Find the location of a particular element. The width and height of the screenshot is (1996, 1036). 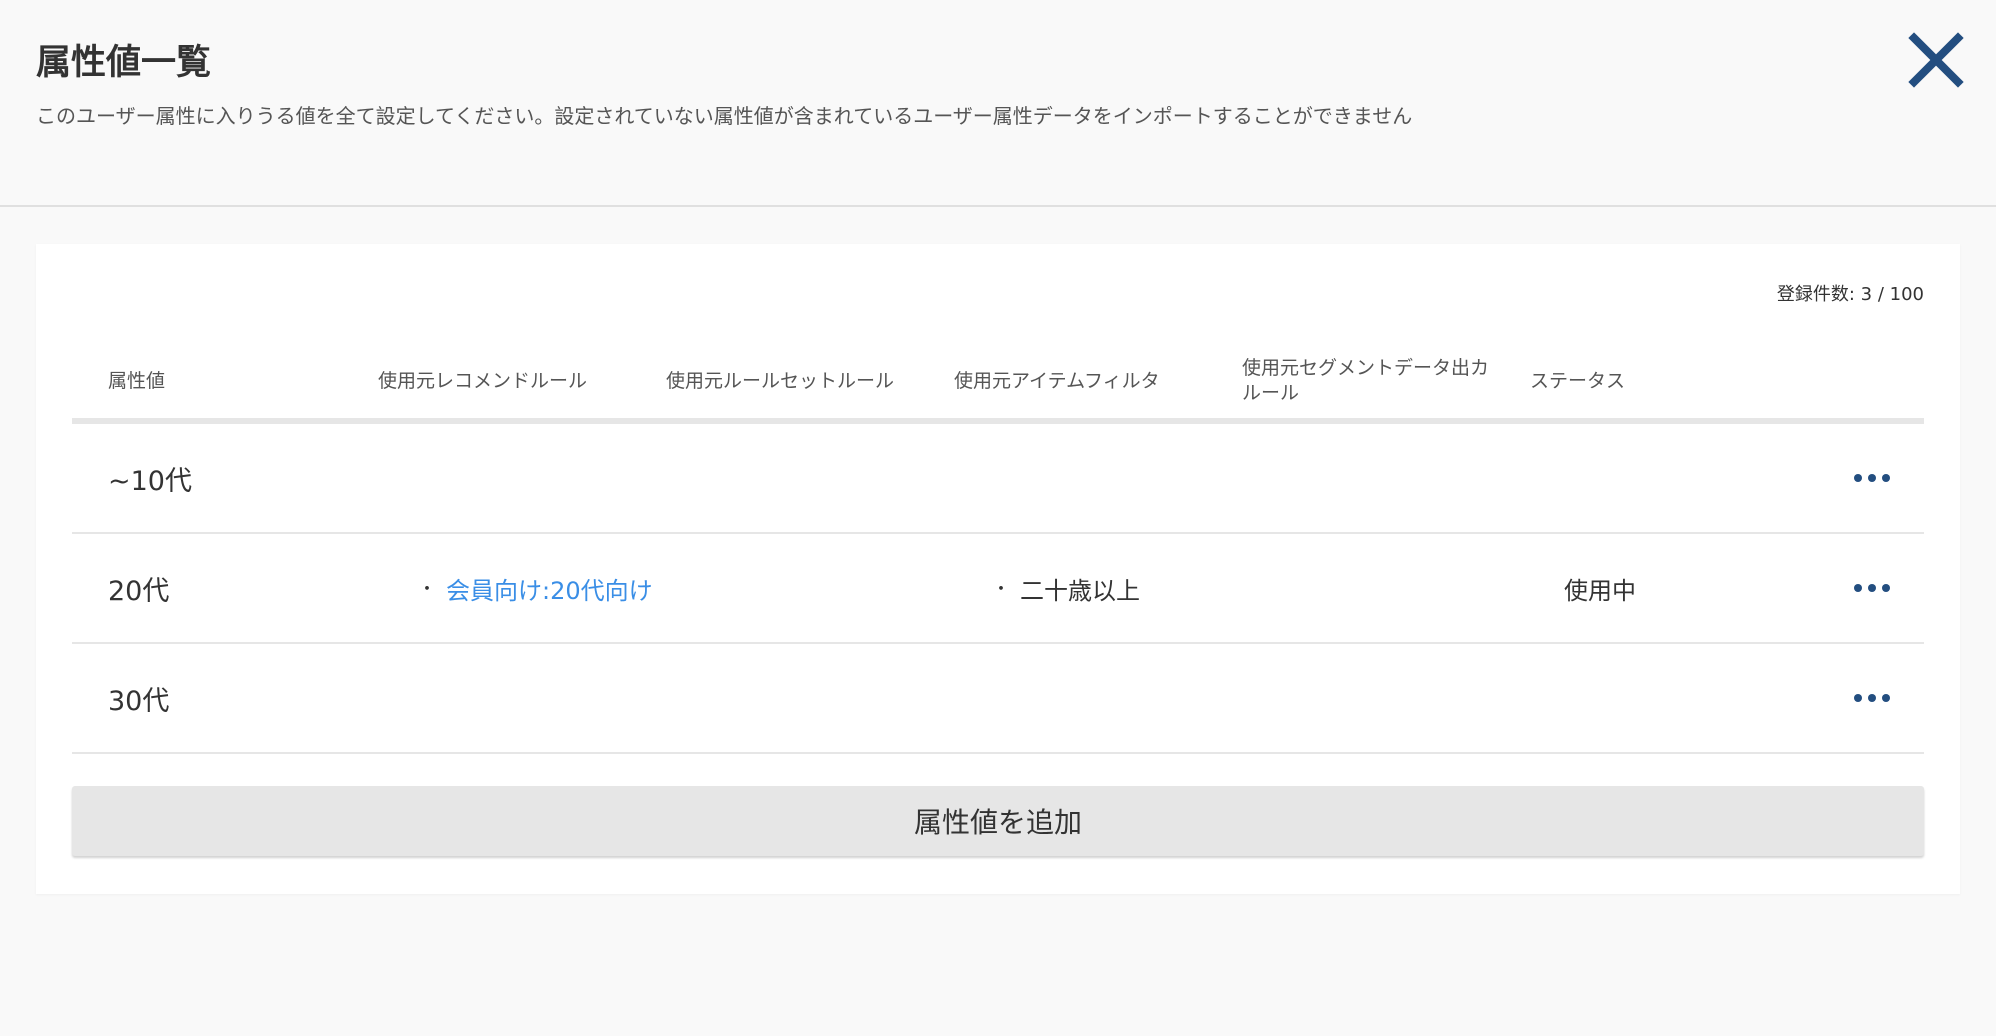

table-row: 20代 ・ 会員向け:20代向け ・ 二十歳以上 使用中 is located at coordinates (998, 589).